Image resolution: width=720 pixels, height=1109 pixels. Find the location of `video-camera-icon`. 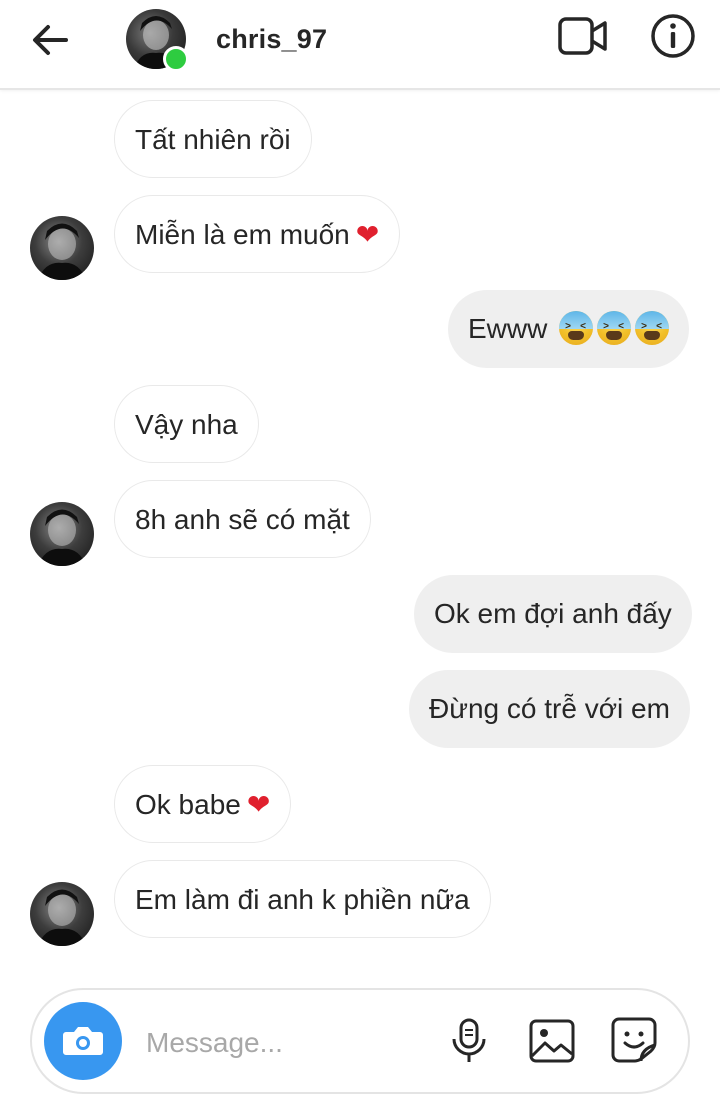

video-camera-icon is located at coordinates (582, 36).